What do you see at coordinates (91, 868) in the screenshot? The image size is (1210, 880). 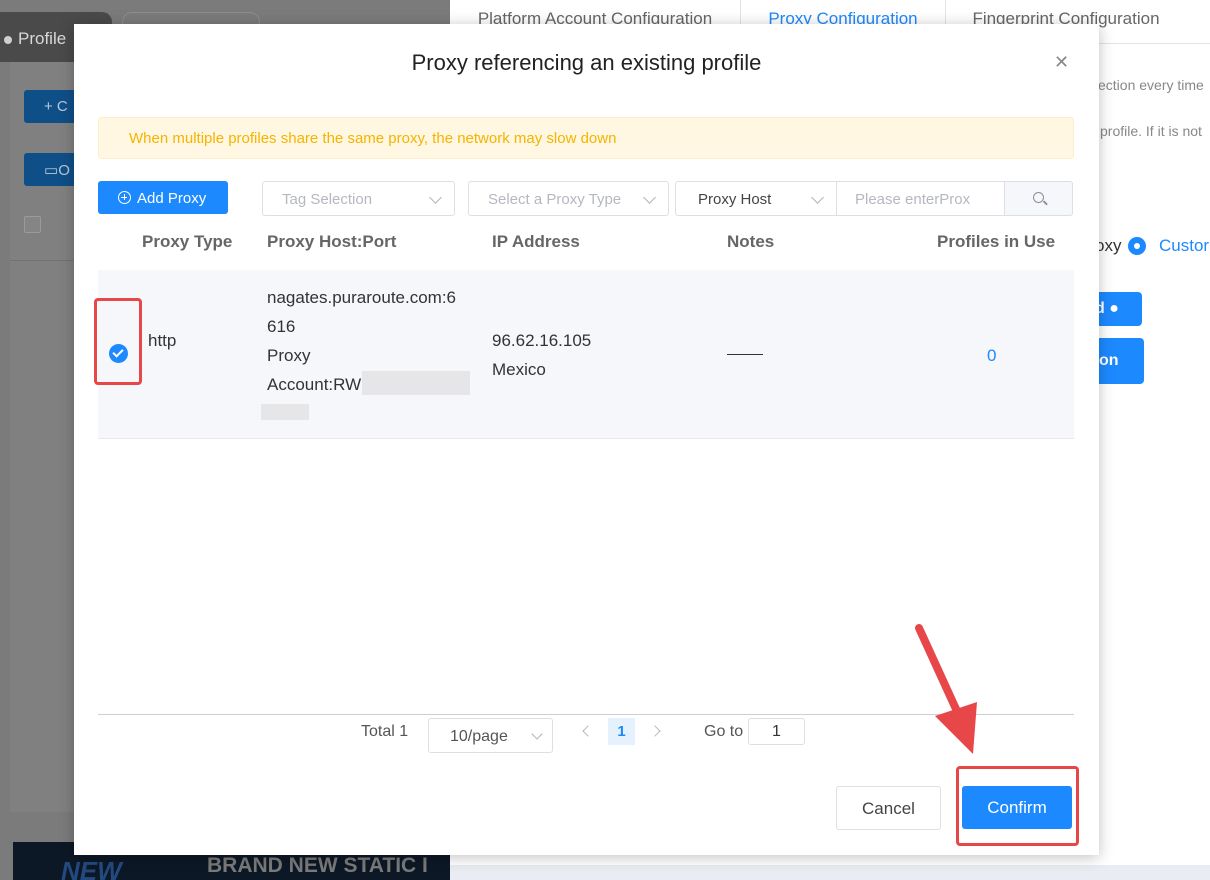 I see `banner-new-label: NEW` at bounding box center [91, 868].